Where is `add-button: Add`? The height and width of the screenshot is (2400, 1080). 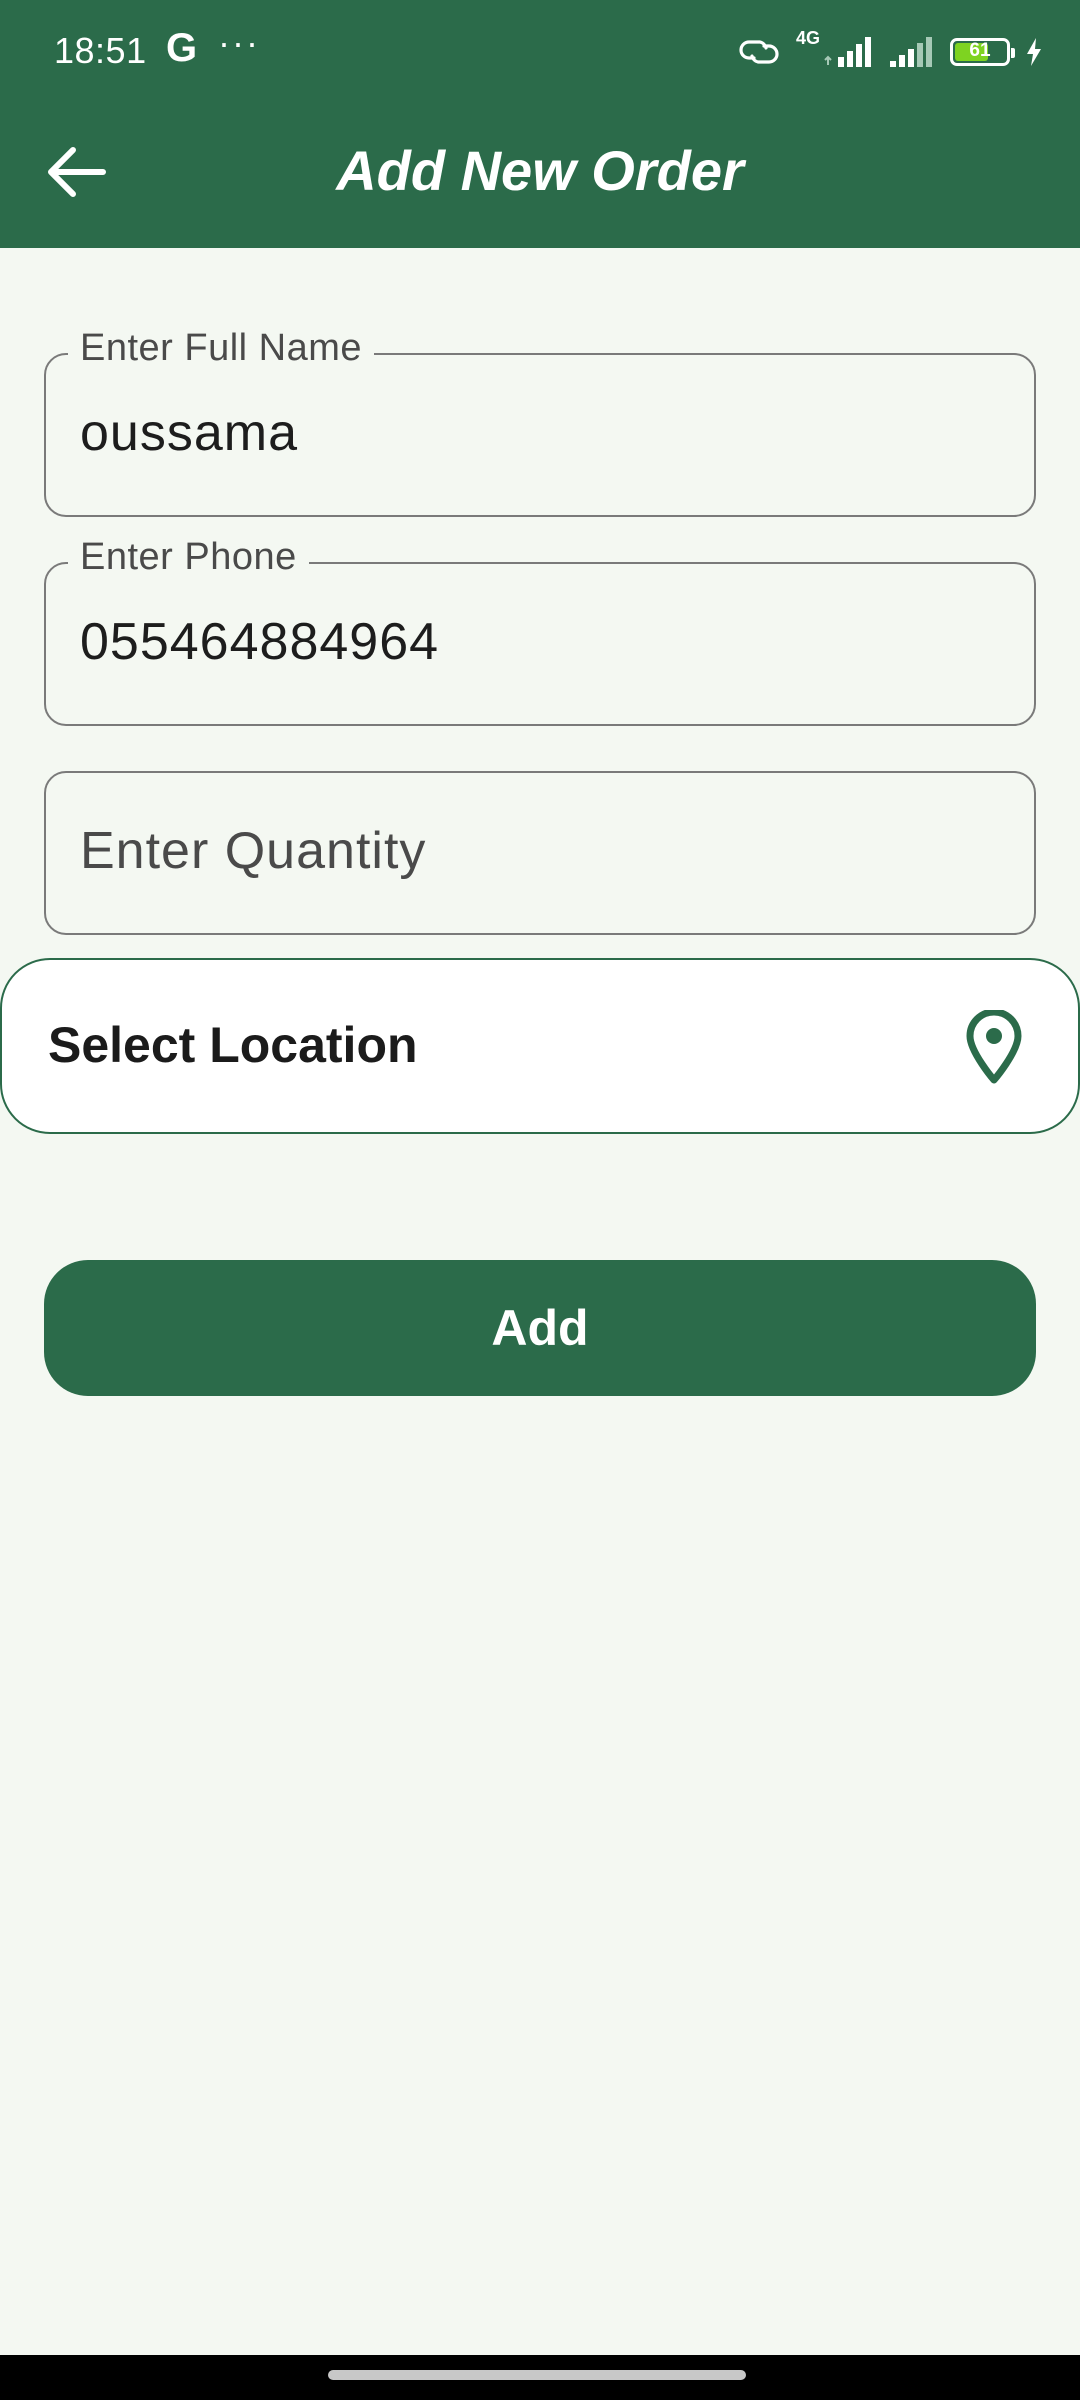
add-button: Add is located at coordinates (540, 1328).